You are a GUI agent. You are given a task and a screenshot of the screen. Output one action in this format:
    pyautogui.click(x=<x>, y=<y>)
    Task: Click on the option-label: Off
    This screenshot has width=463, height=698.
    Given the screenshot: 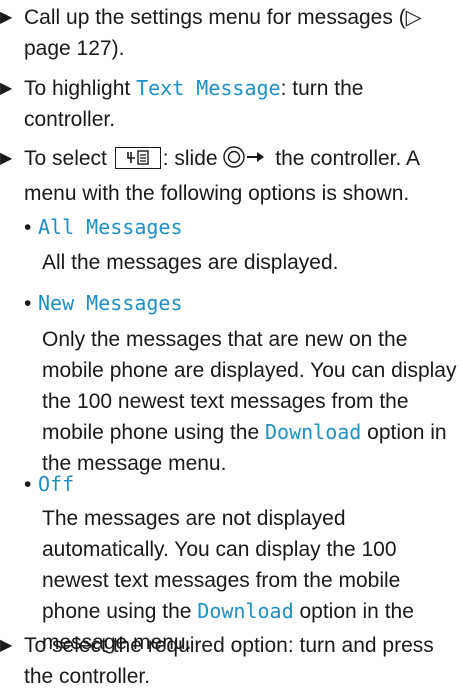 What is the action you would take?
    pyautogui.click(x=56, y=484)
    